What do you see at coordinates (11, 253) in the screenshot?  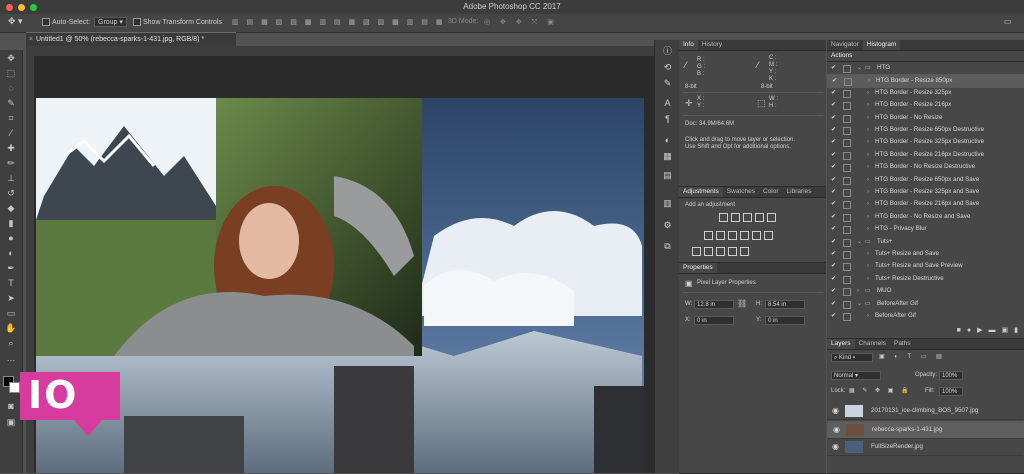 I see `dodge-icon: ◐` at bounding box center [11, 253].